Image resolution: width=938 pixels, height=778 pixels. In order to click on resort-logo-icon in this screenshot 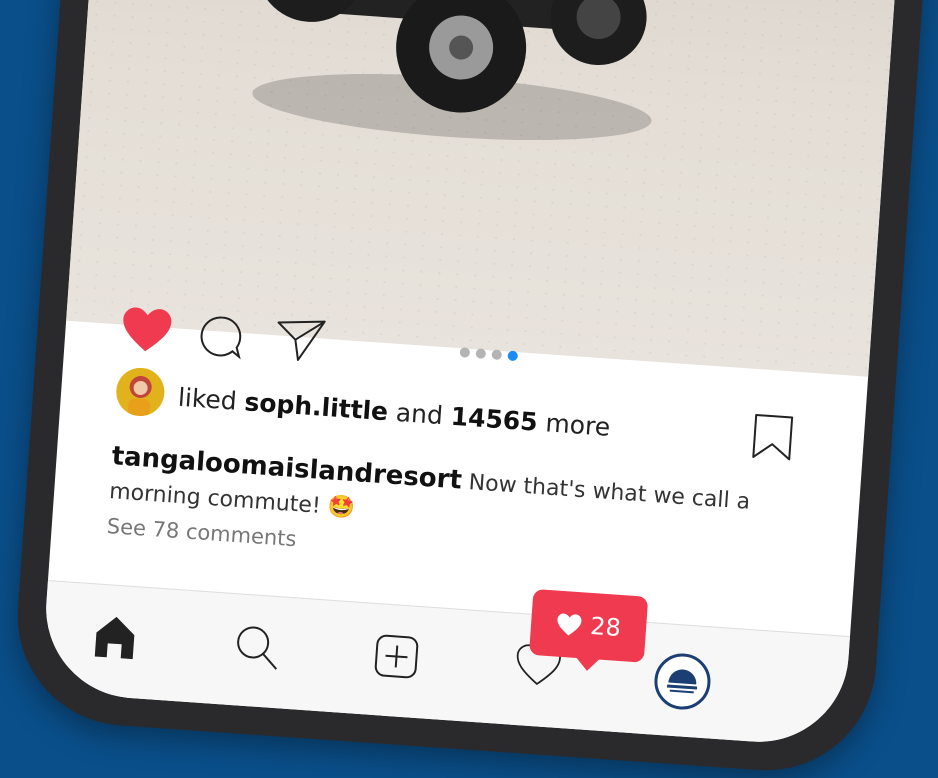, I will do `click(682, 681)`.